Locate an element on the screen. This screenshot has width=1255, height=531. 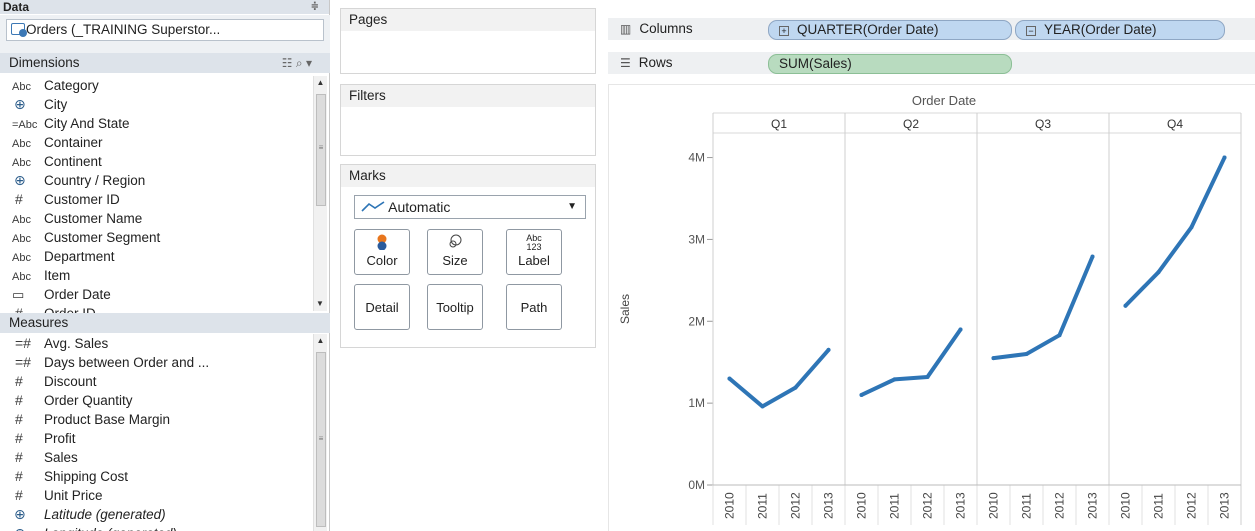
rows-shelf-label: ☰ Rows is located at coordinates (646, 63).